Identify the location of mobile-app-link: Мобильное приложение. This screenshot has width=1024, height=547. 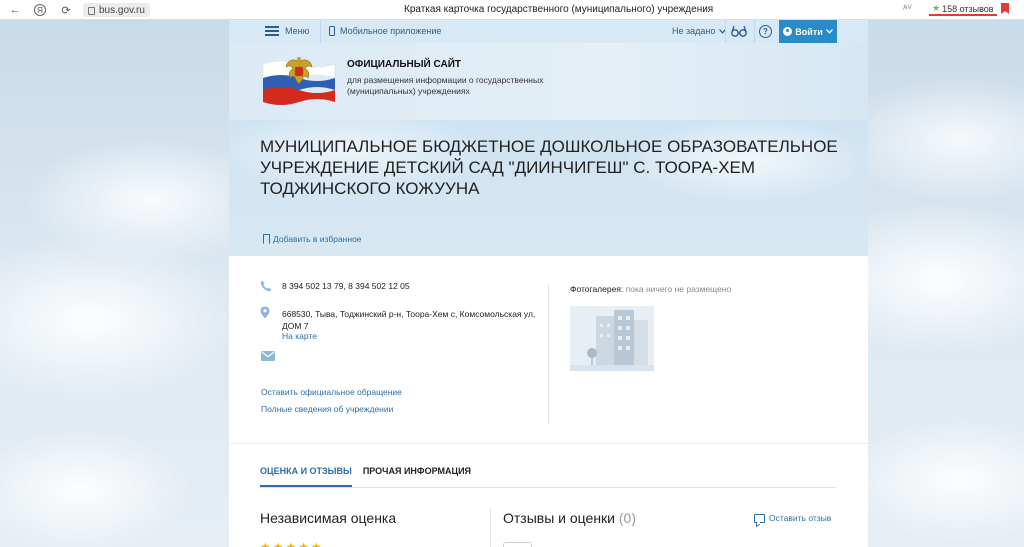
(385, 31).